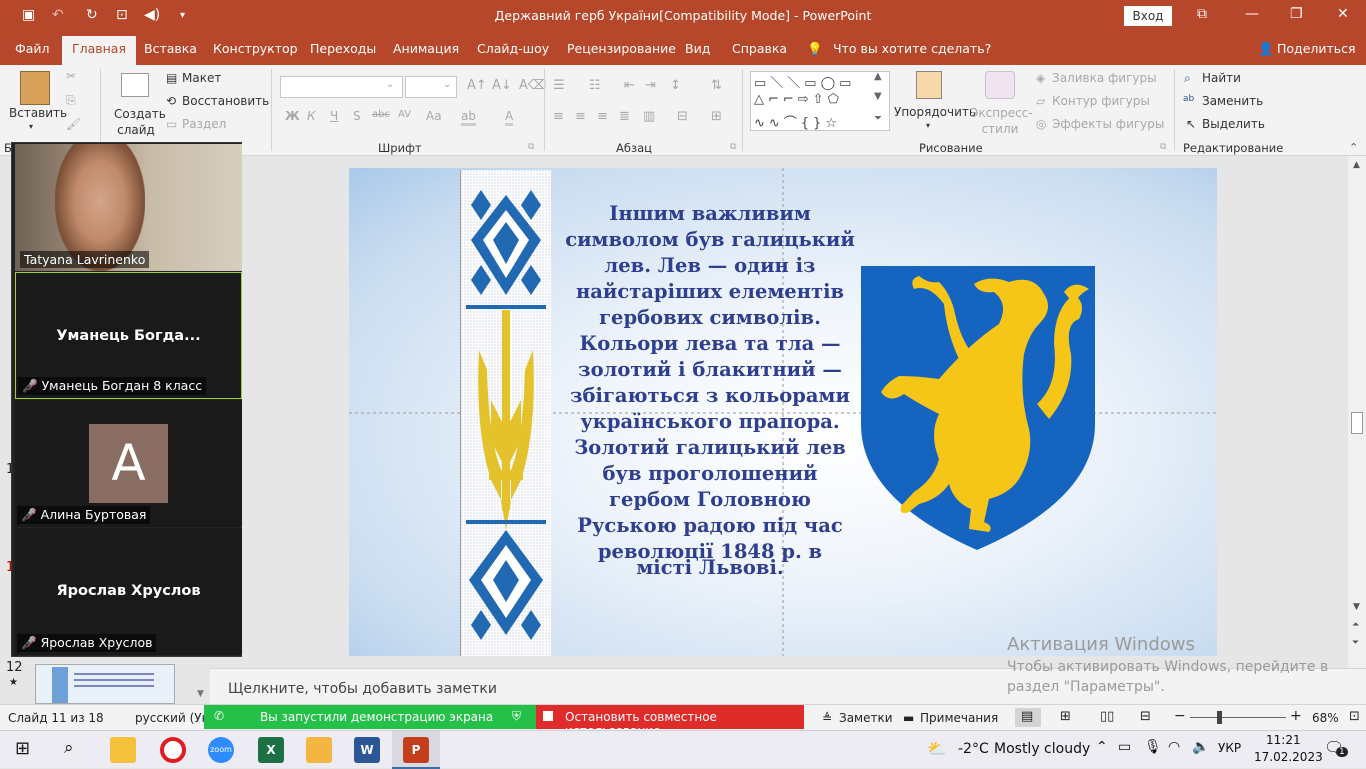 This screenshot has height=769, width=1366. What do you see at coordinates (173, 750) in the screenshot?
I see `opera-icon` at bounding box center [173, 750].